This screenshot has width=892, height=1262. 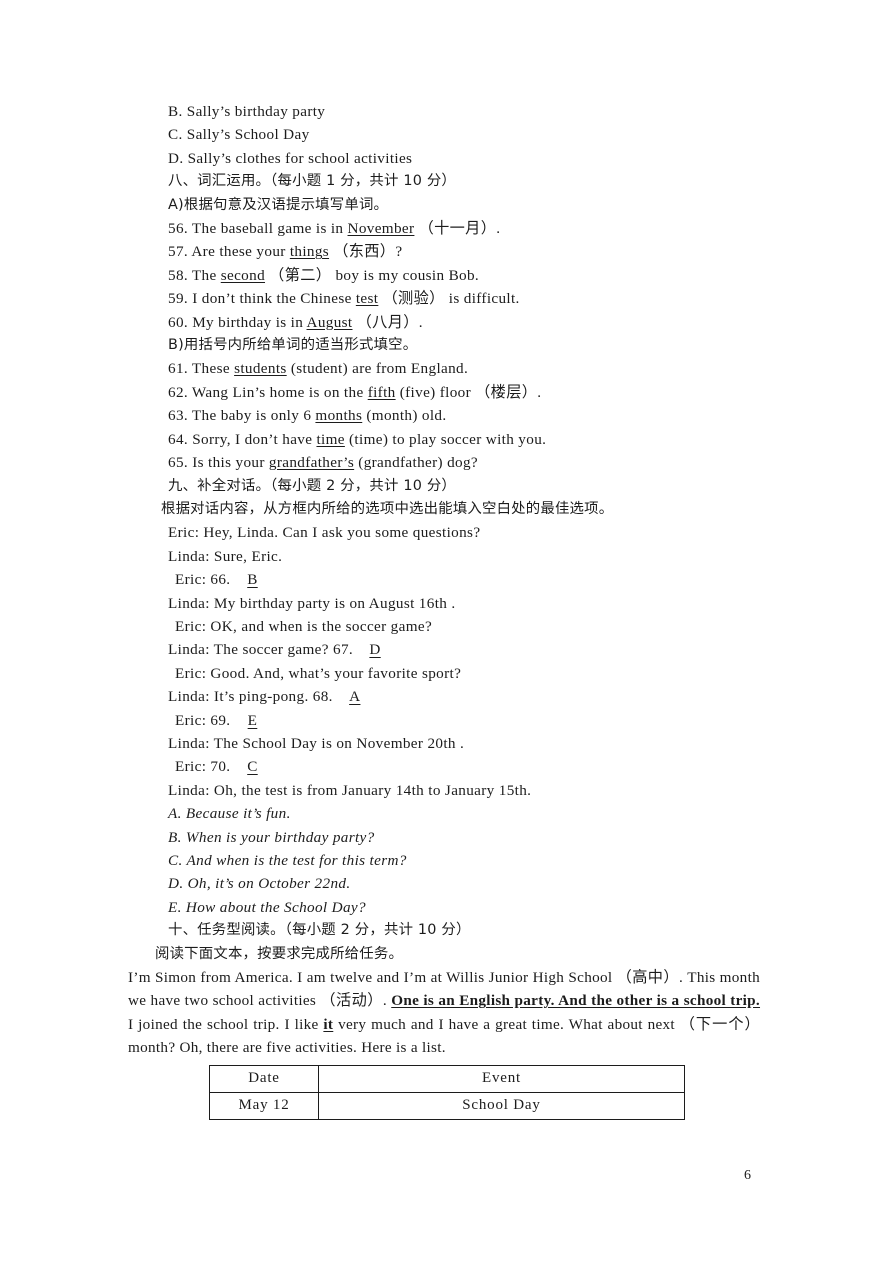 I want to click on table-cell-event: School Day, so click(x=501, y=1105).